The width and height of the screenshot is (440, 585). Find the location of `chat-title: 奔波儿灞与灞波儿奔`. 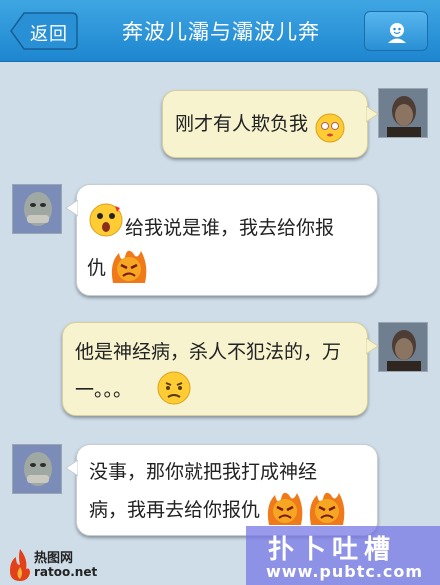

chat-title: 奔波儿灞与灞波儿奔 is located at coordinates (221, 32).